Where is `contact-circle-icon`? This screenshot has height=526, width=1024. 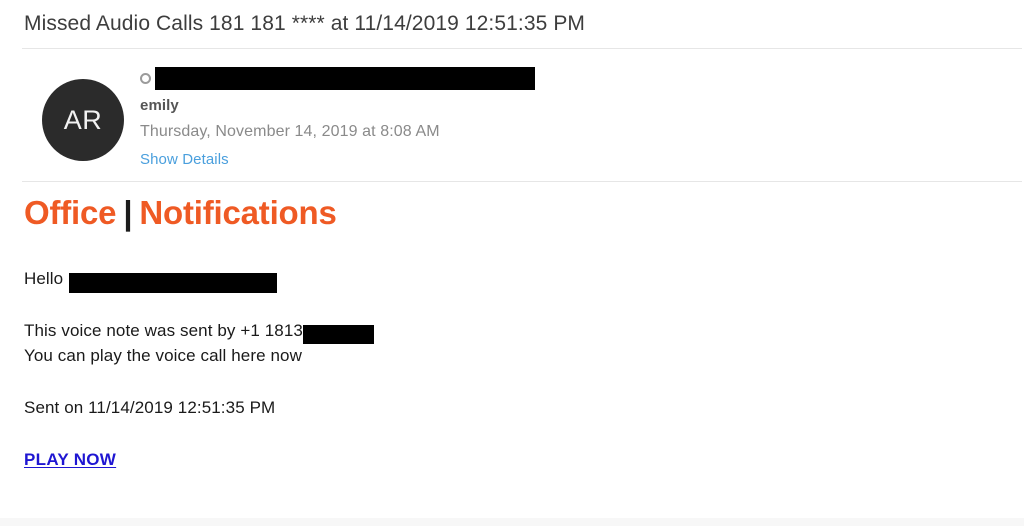
contact-circle-icon is located at coordinates (145, 78).